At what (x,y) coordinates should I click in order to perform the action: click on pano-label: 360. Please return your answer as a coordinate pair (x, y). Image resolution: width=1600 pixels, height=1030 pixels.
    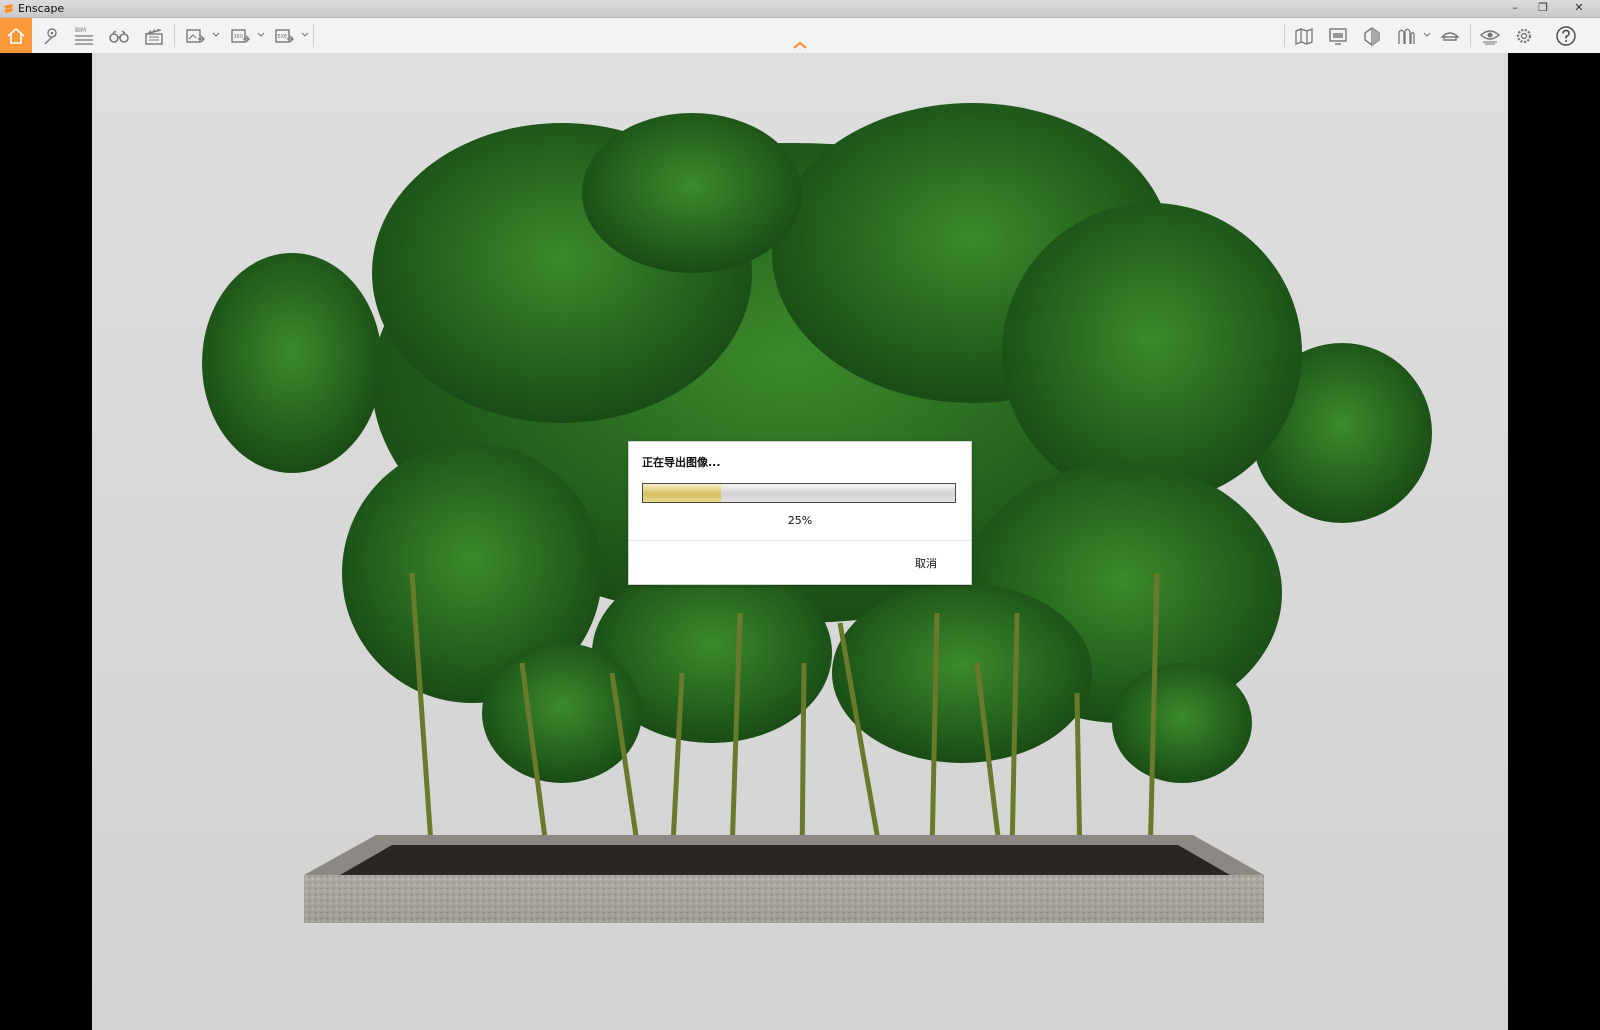
    Looking at the image, I should click on (239, 37).